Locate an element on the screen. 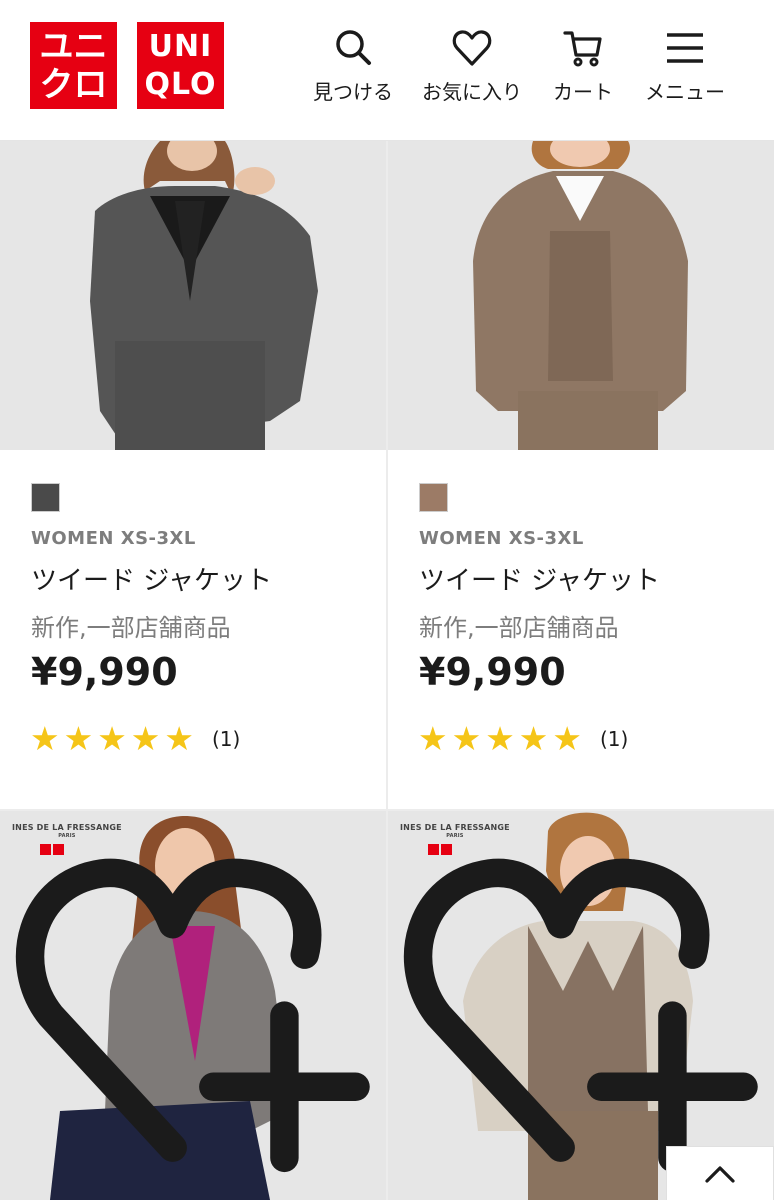  nav-favorites-label: お気に入り is located at coordinates (472, 92).